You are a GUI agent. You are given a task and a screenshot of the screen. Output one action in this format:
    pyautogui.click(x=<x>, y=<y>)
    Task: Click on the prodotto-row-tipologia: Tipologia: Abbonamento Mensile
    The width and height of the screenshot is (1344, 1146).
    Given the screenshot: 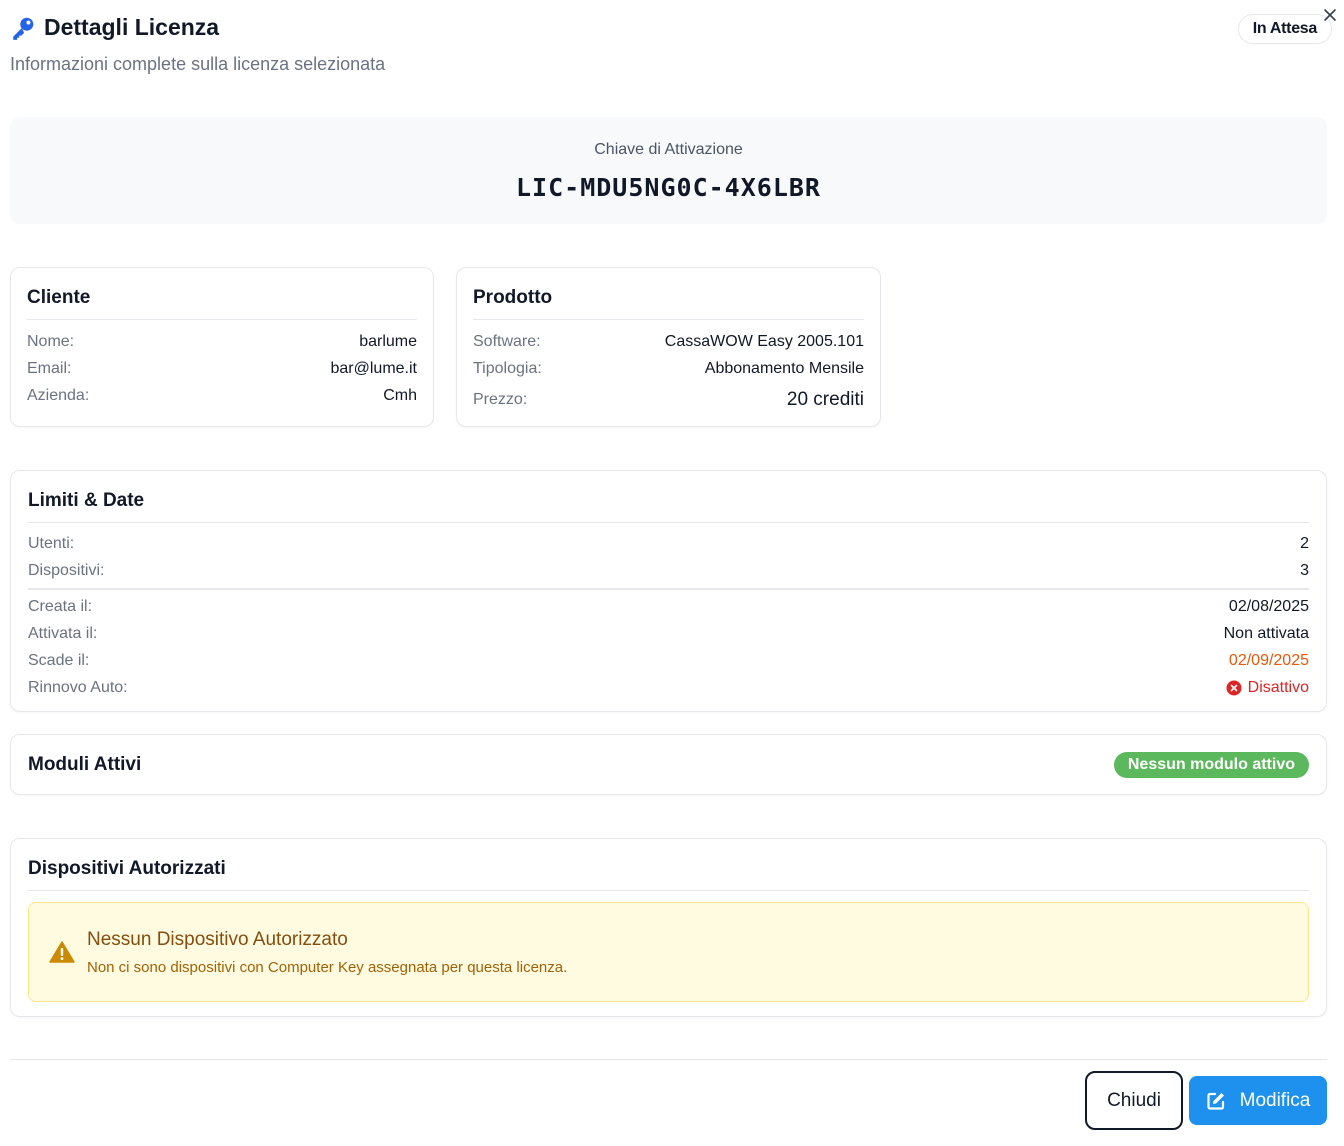 What is the action you would take?
    pyautogui.click(x=668, y=368)
    